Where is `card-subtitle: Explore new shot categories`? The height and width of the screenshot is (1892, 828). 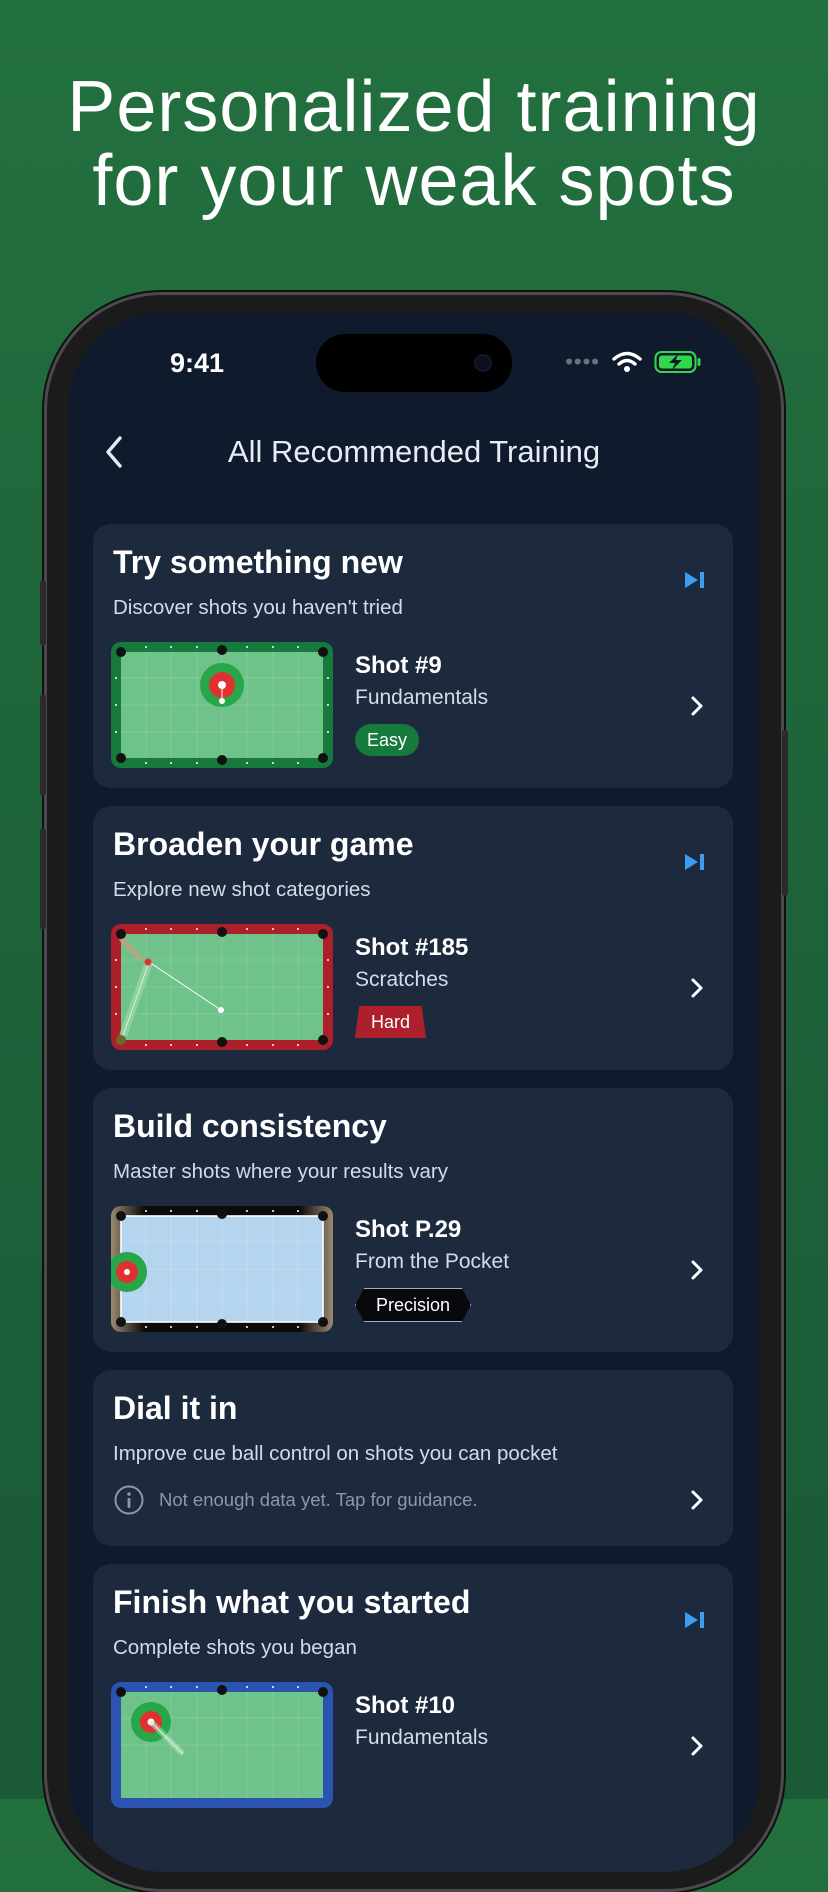 card-subtitle: Explore new shot categories is located at coordinates (242, 889).